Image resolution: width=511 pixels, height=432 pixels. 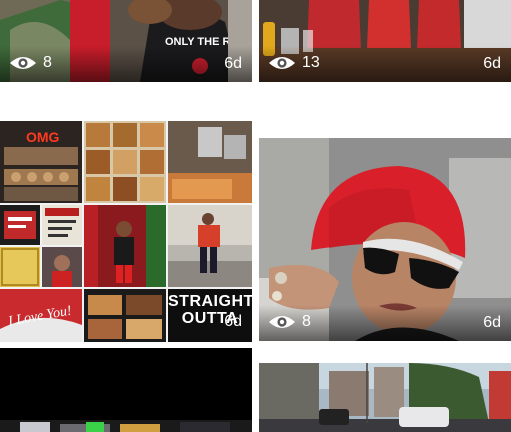 I want to click on photo-tile-6-image, so click(x=385, y=397).